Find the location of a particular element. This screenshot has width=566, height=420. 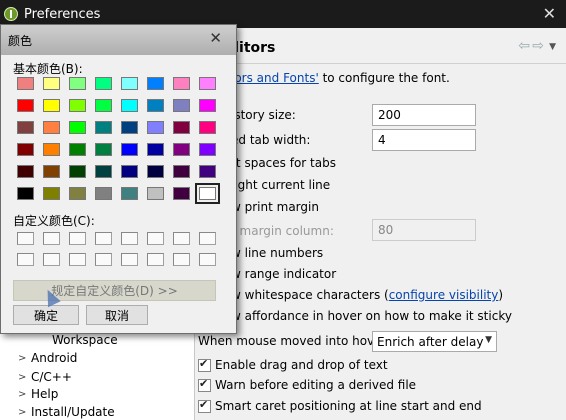

margin-column-label: t margin column: is located at coordinates (282, 231).